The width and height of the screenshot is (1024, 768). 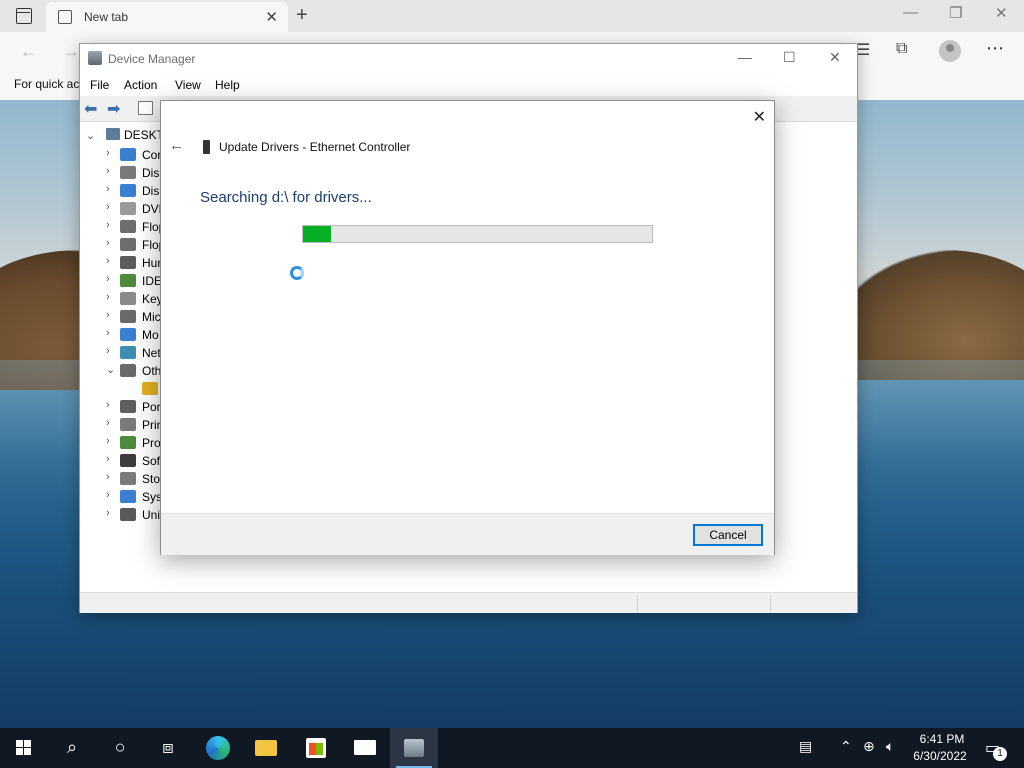 I want to click on tree-chevron-icon: ⌄, so click(x=110, y=369).